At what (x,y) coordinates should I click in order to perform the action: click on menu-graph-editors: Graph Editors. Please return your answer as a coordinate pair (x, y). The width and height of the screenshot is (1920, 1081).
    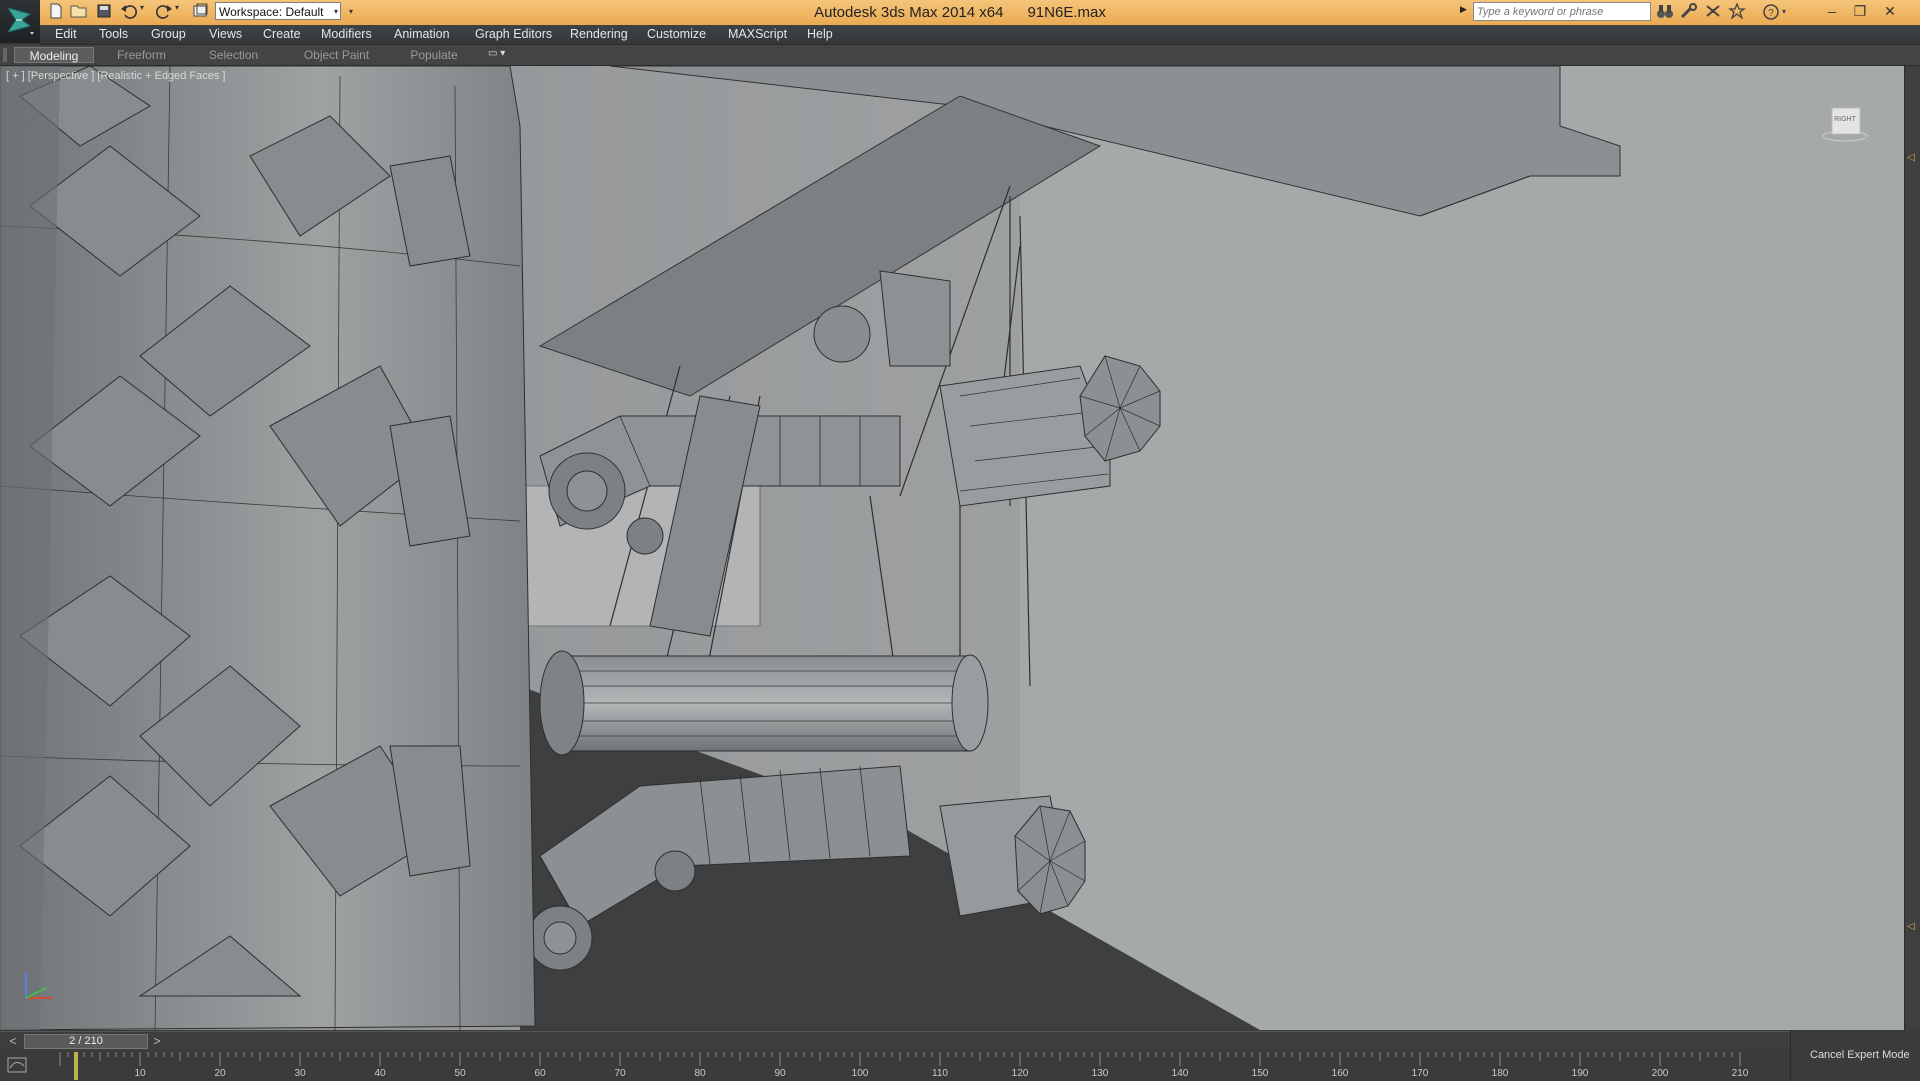
    Looking at the image, I should click on (513, 34).